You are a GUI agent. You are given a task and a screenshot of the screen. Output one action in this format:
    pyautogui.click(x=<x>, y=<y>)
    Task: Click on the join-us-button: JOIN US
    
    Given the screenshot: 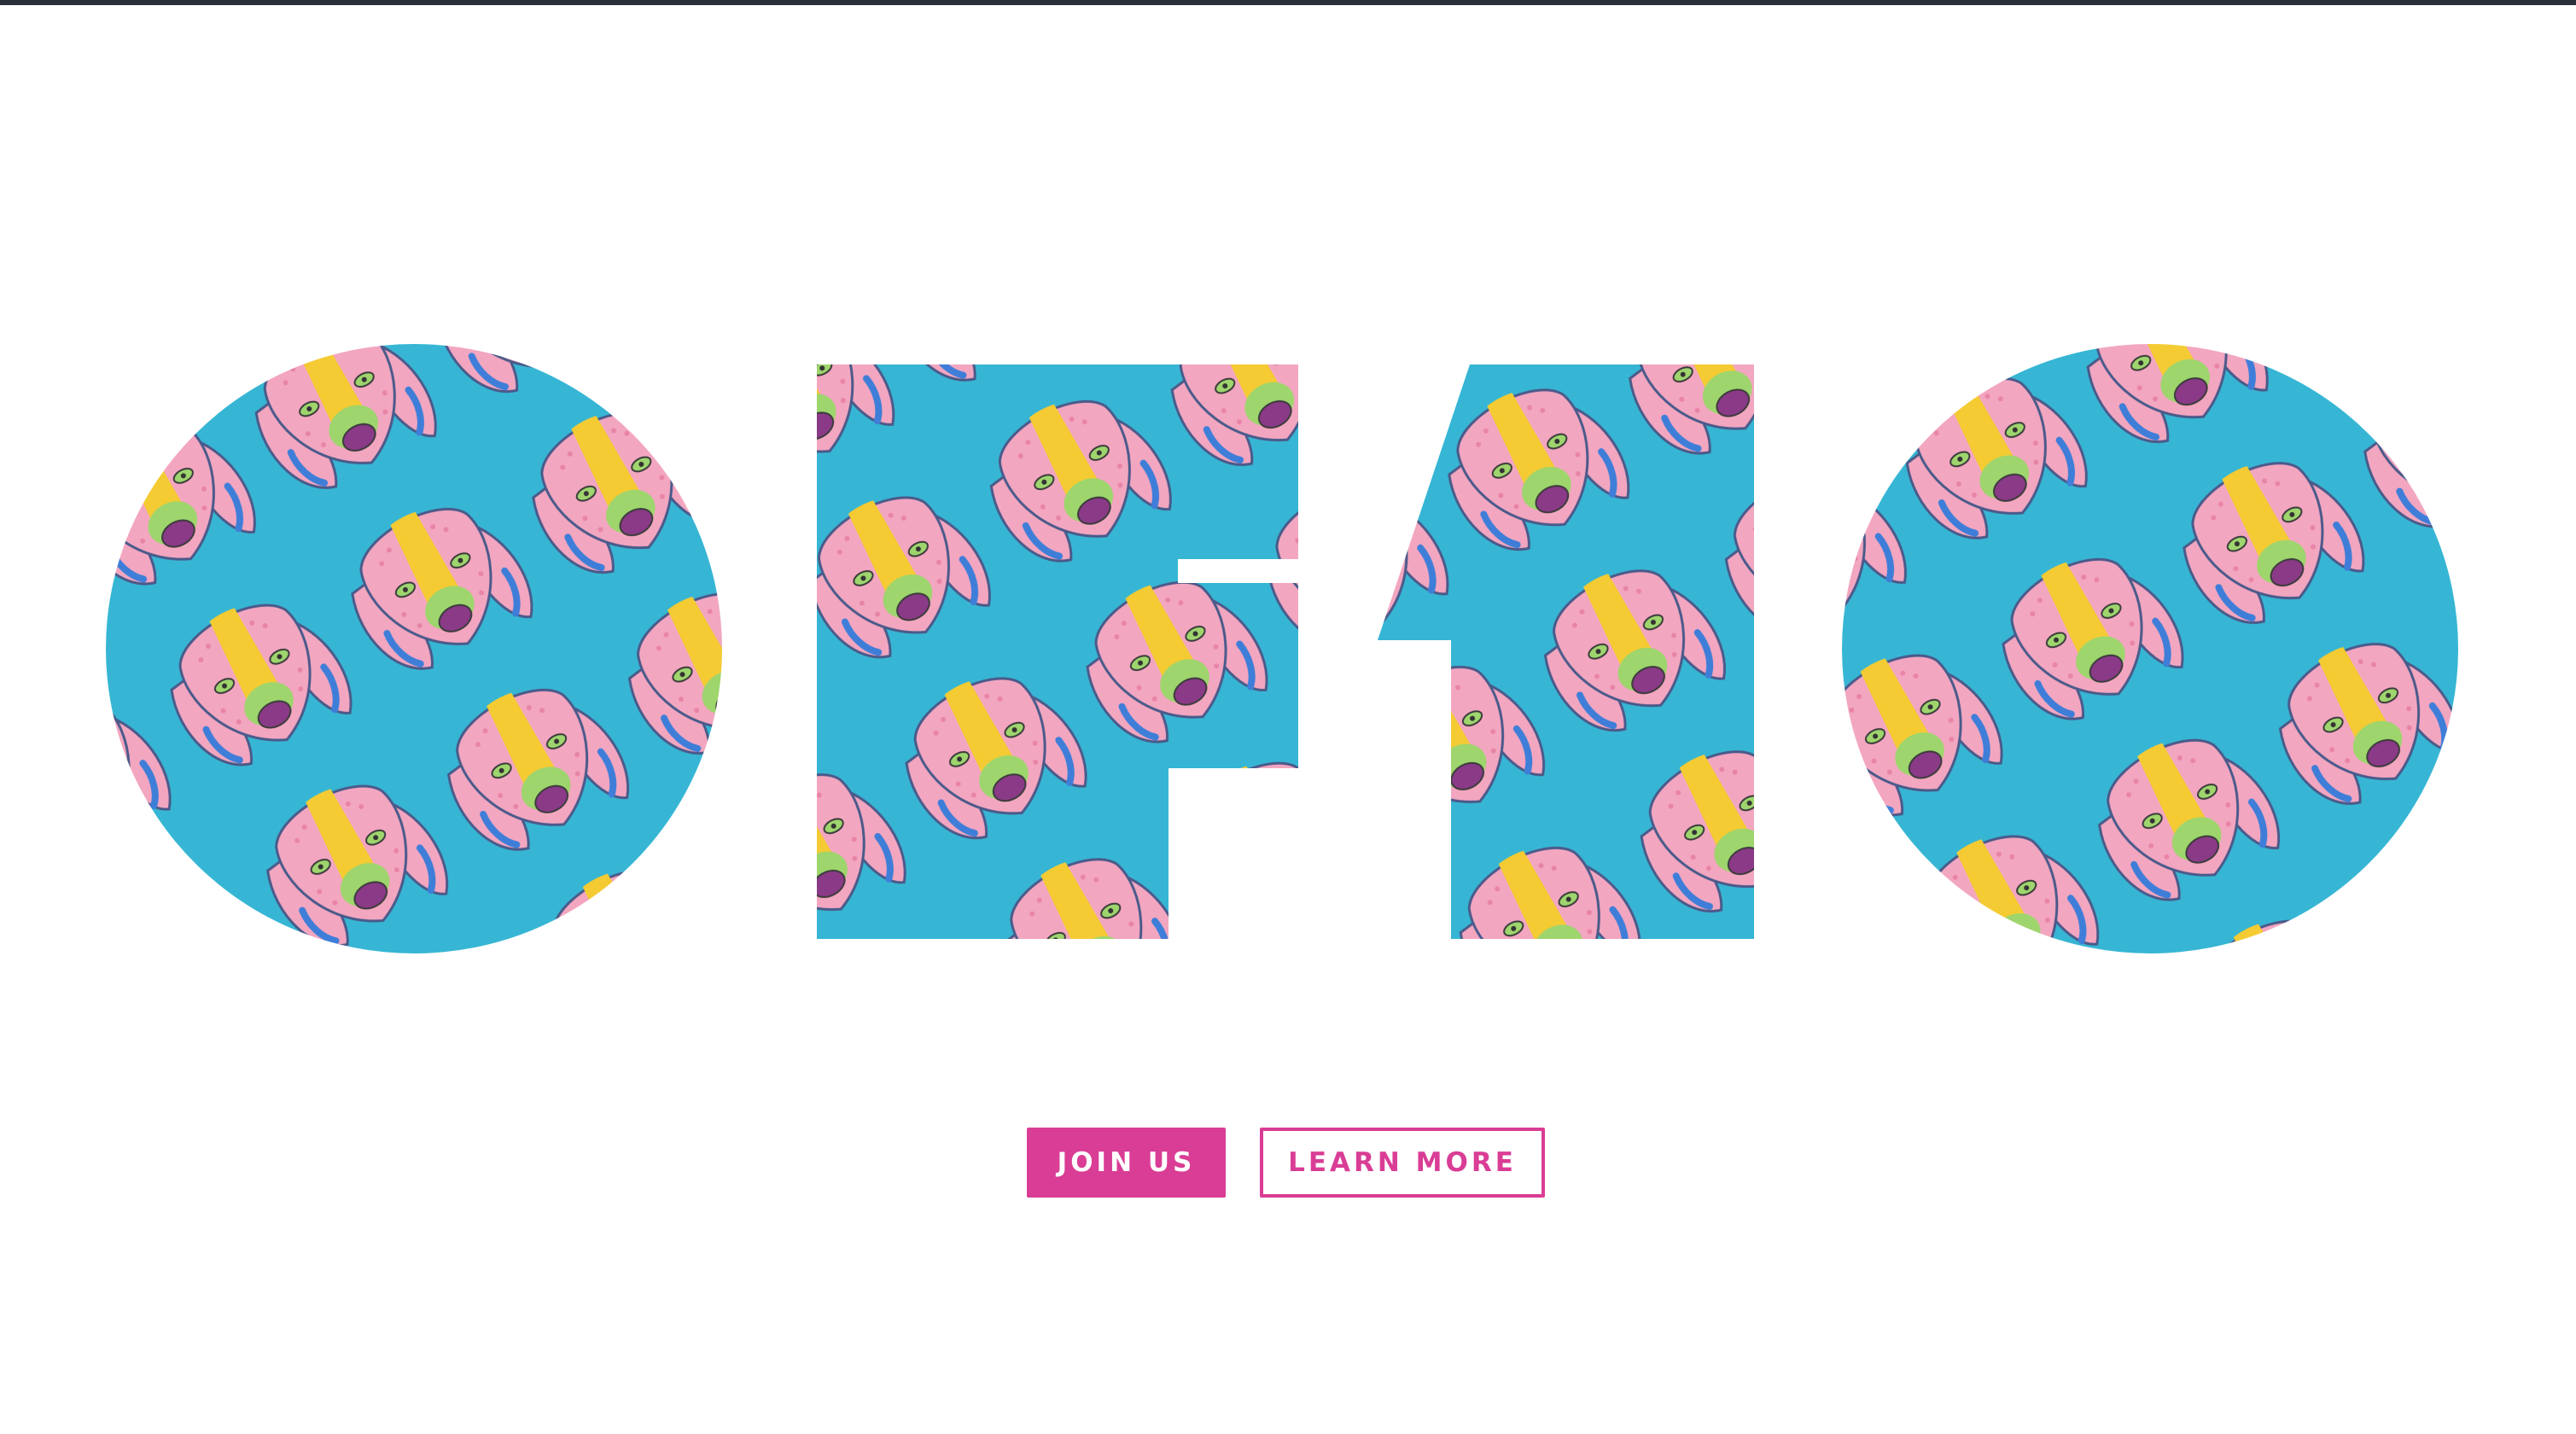 What is the action you would take?
    pyautogui.click(x=1126, y=1163)
    